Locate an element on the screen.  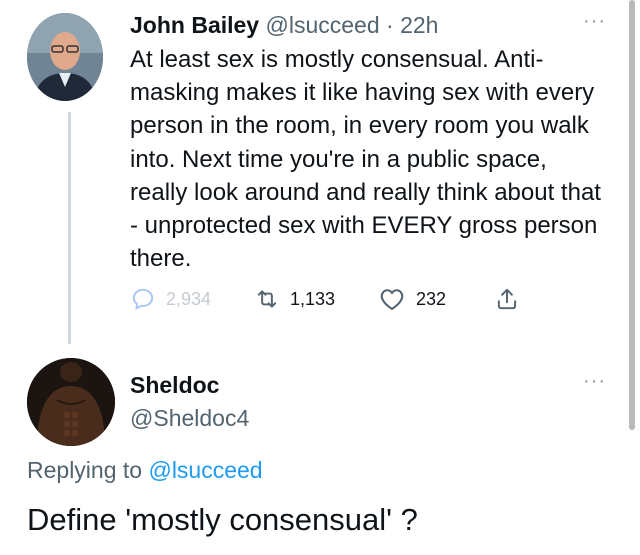
john-bailey-avatar is located at coordinates (65, 57).